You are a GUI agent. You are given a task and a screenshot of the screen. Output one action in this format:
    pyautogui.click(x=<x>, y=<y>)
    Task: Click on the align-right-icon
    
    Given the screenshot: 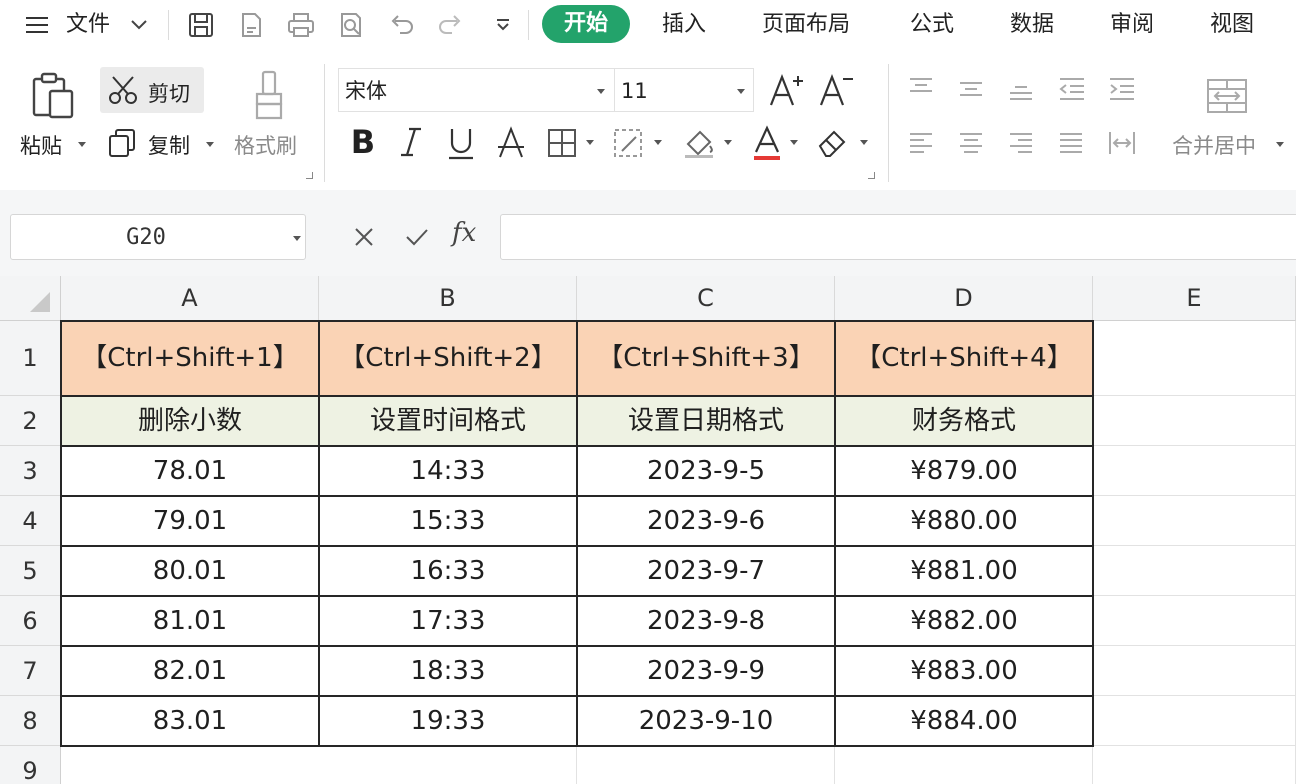 What is the action you would take?
    pyautogui.click(x=1021, y=143)
    